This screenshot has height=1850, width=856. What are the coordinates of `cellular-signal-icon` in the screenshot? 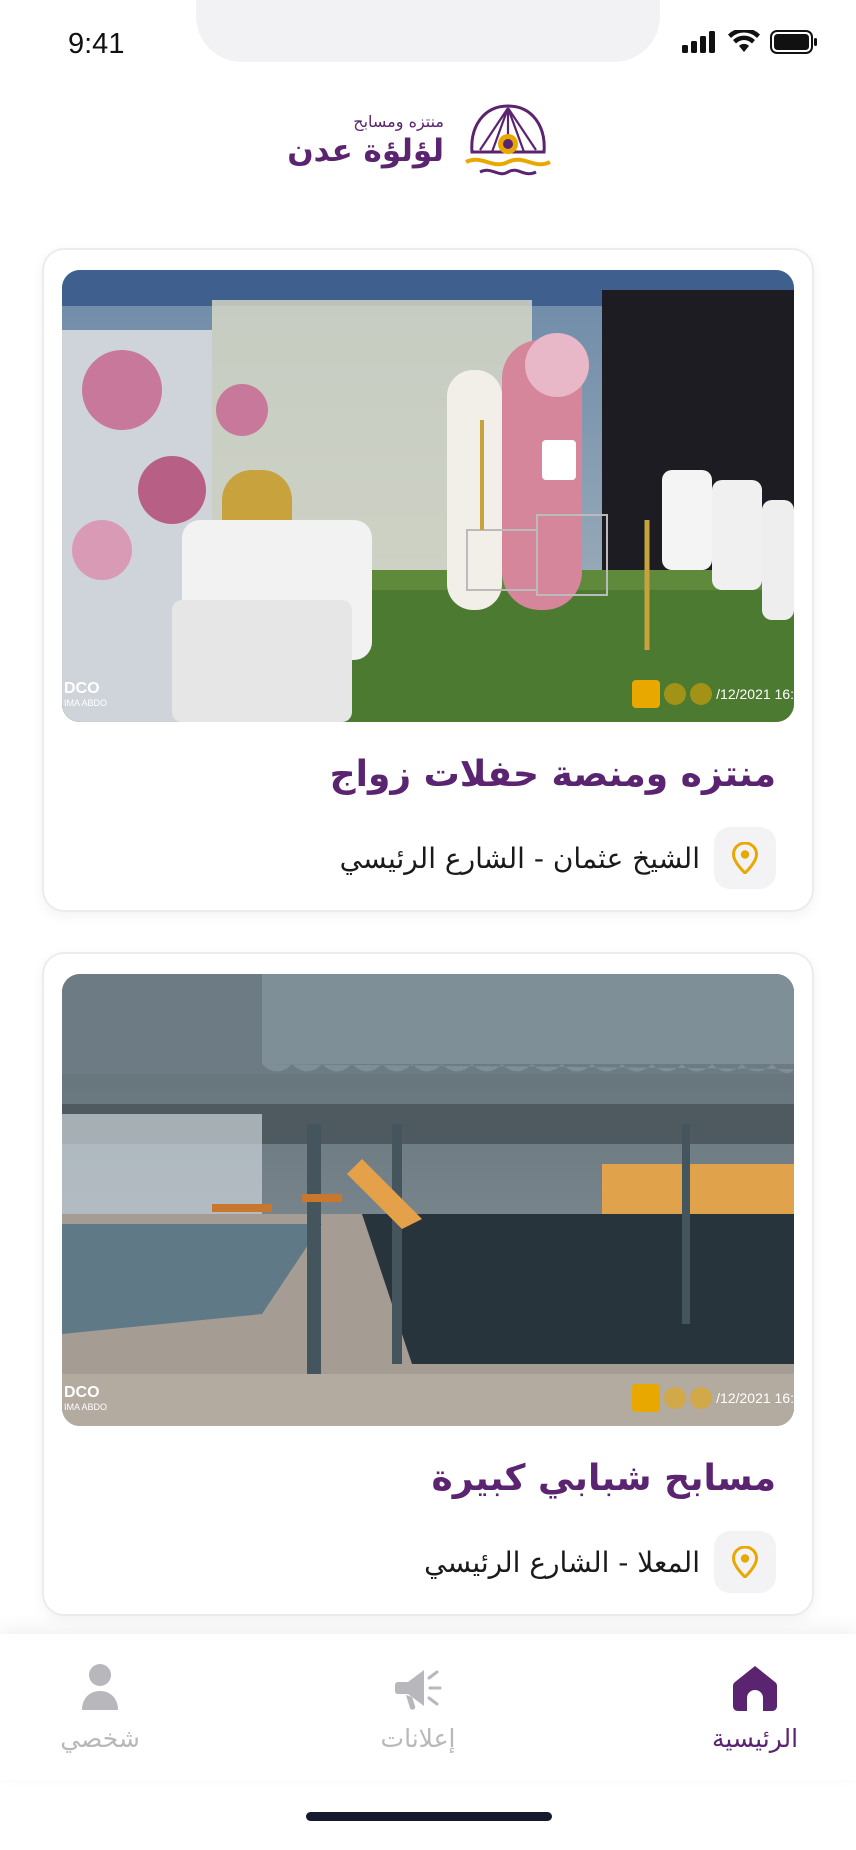 It's located at (698, 42).